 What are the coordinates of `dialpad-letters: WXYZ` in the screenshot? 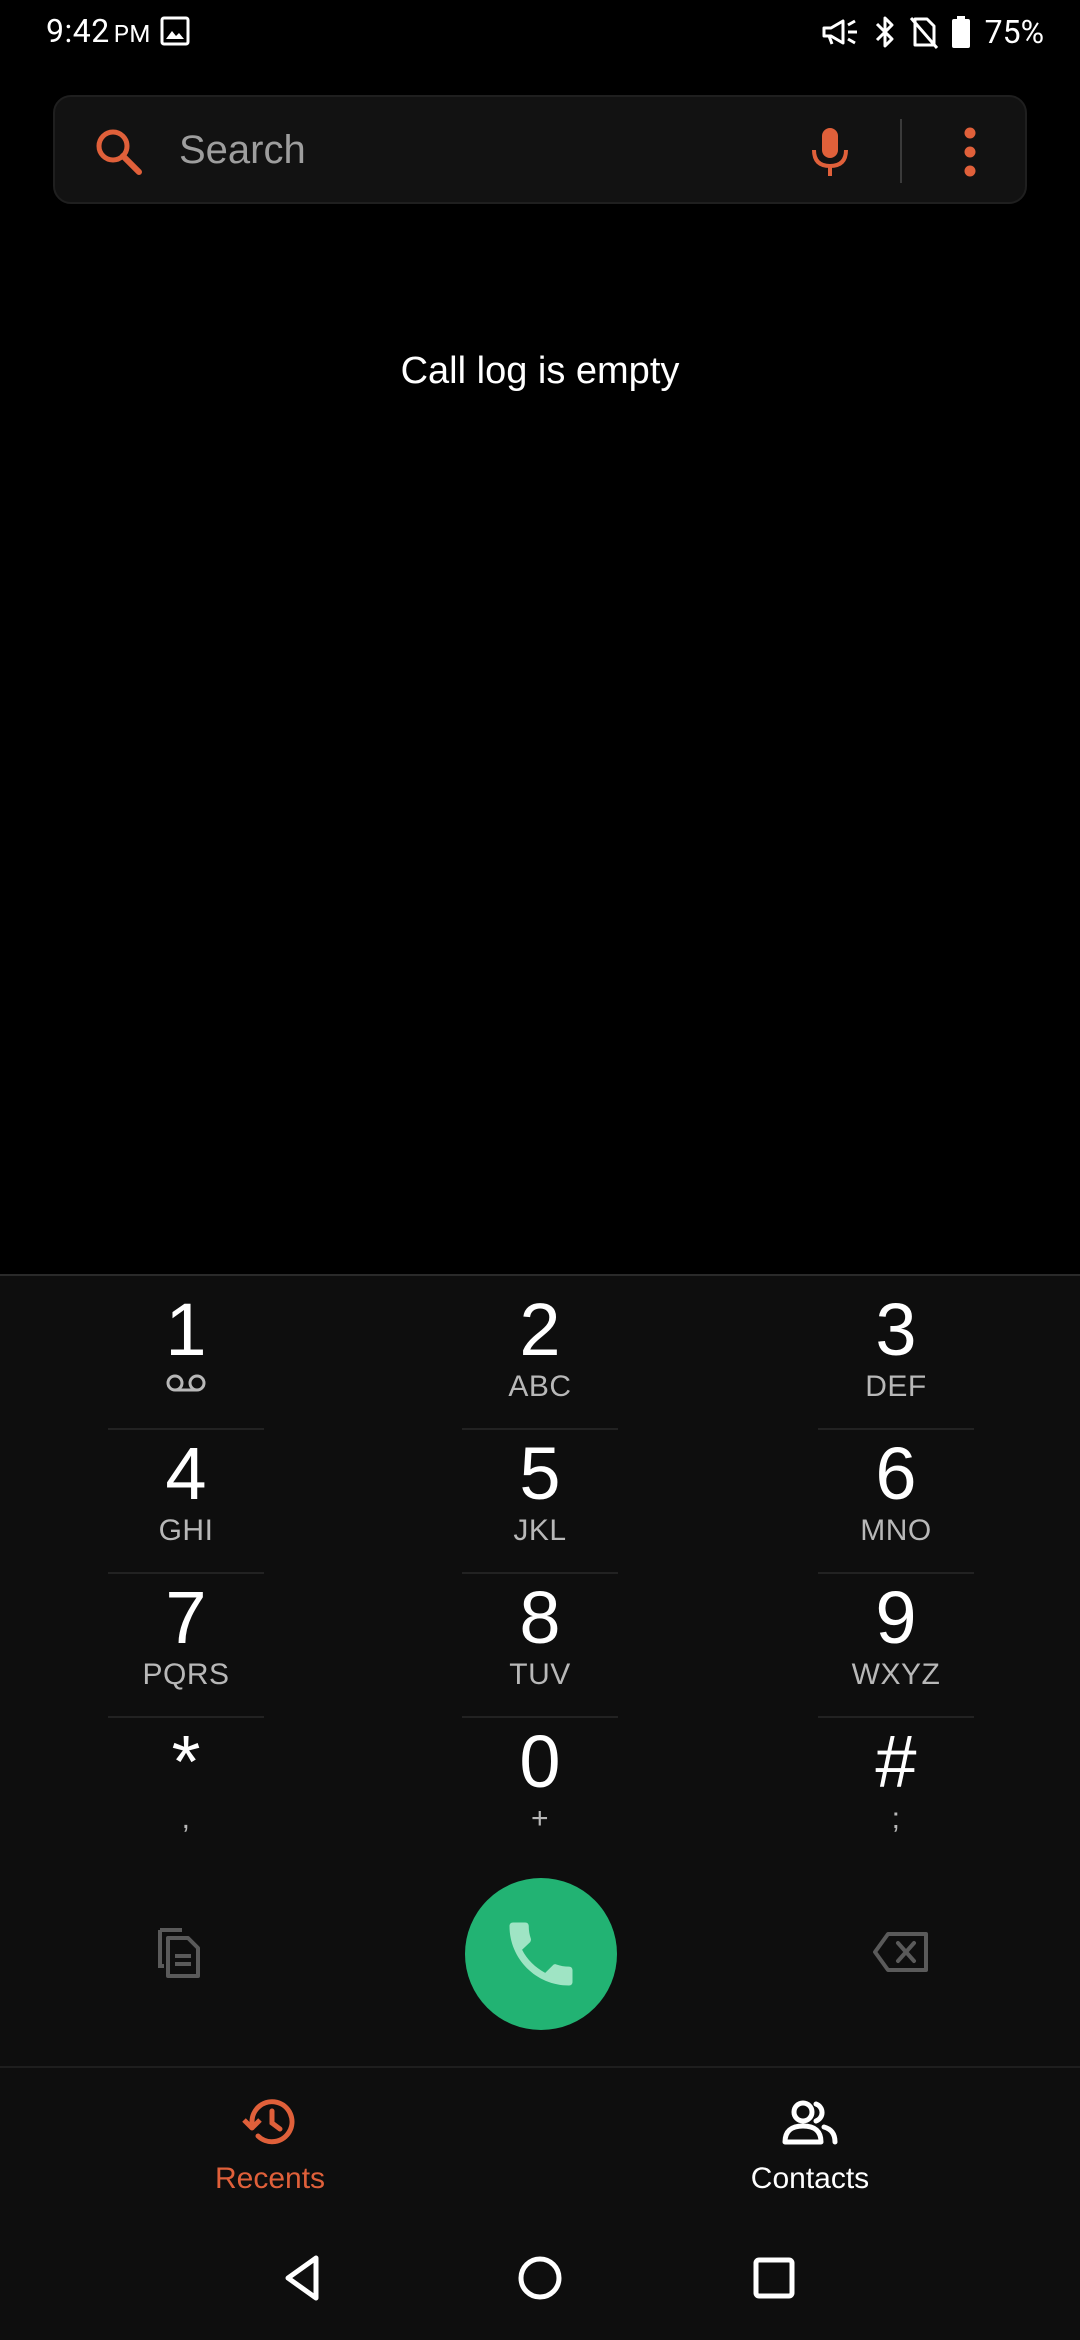 It's located at (896, 1674).